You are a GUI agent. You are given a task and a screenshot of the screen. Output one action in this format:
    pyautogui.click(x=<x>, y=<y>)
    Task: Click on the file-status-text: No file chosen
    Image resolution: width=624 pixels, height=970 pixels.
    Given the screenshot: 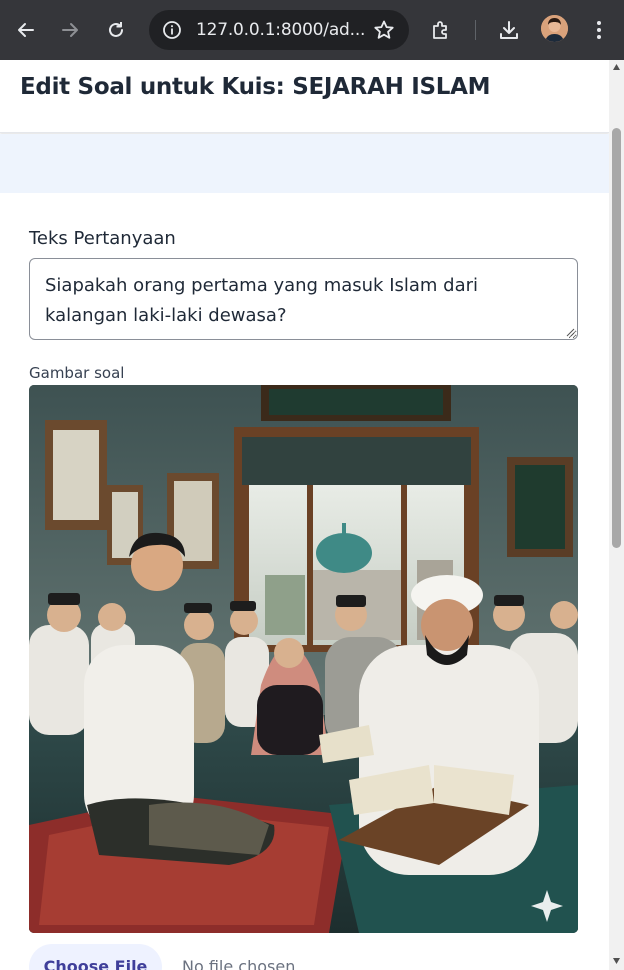 What is the action you would take?
    pyautogui.click(x=239, y=963)
    